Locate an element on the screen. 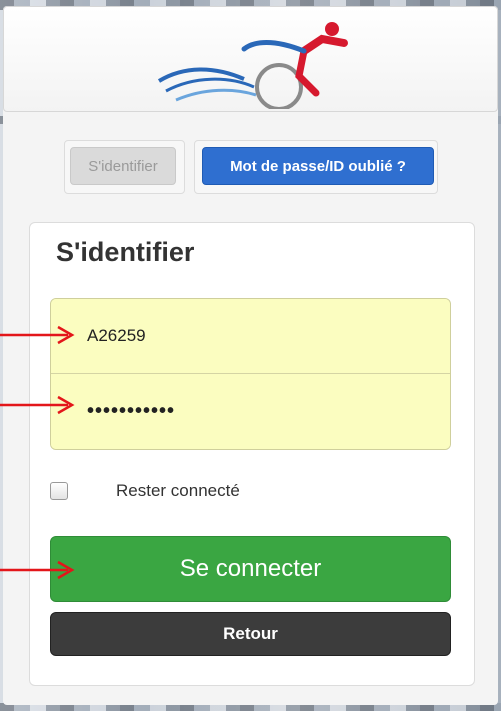 This screenshot has width=501, height=711. tab-identify-button: S'identifier is located at coordinates (123, 166).